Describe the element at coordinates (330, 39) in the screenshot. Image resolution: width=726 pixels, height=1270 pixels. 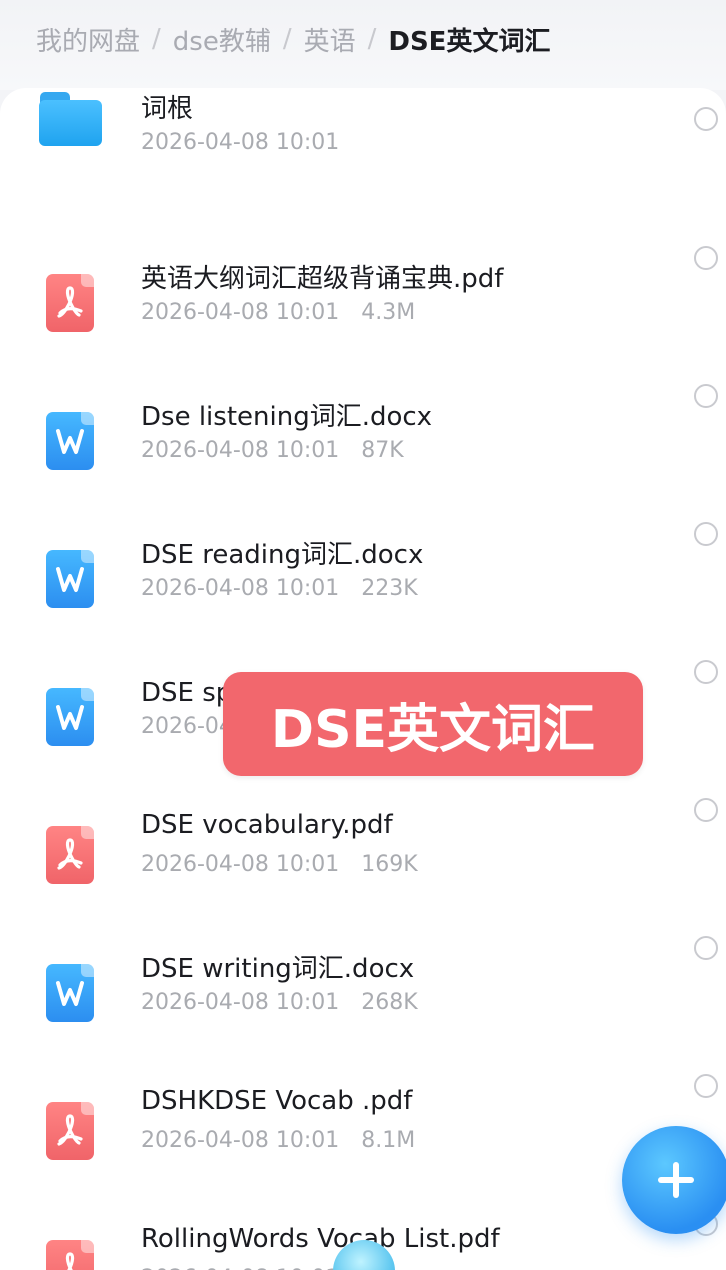
I see `breadcrumb-item-english: 英语` at that location.